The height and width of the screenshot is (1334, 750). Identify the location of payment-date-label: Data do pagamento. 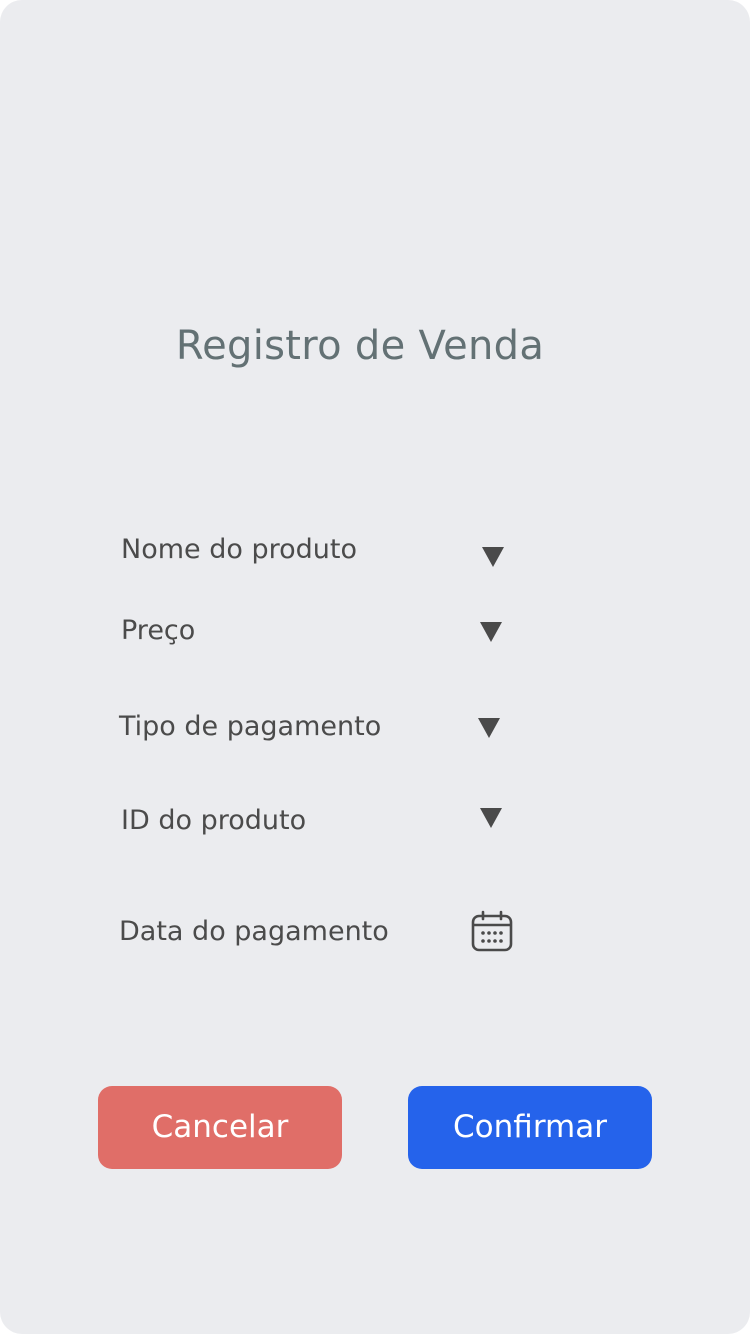
(254, 931).